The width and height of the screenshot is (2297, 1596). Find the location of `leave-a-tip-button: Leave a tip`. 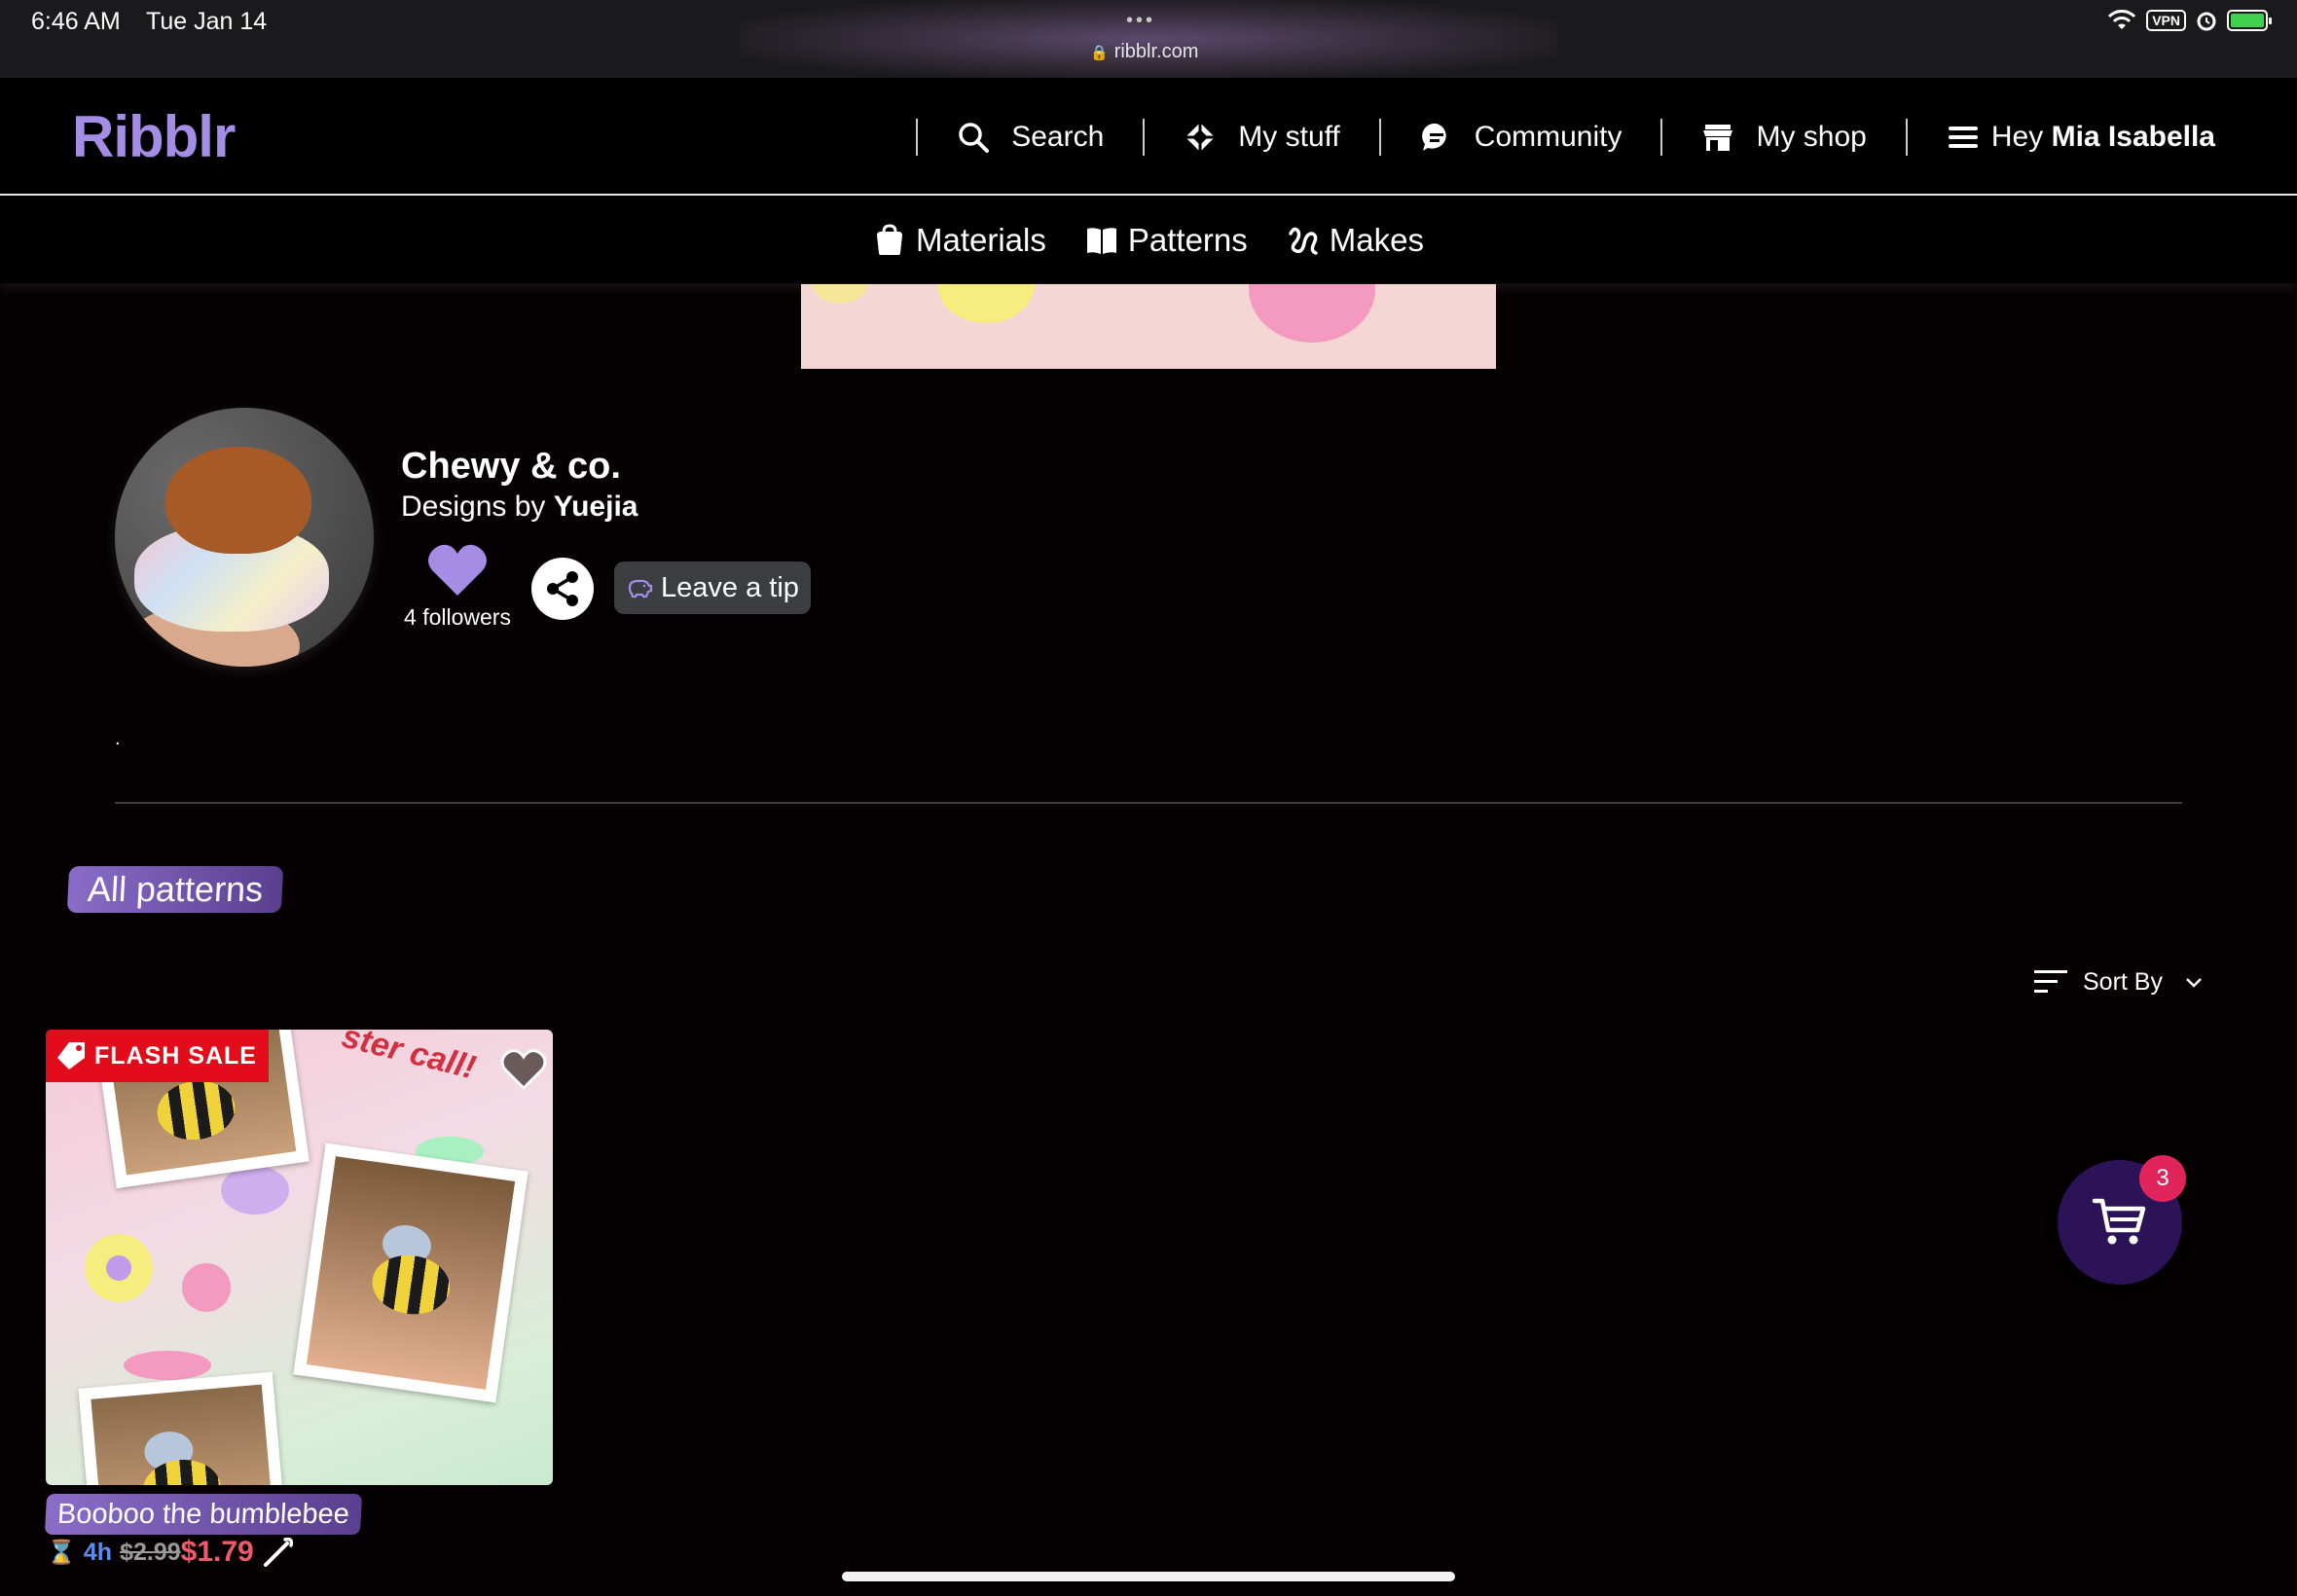

leave-a-tip-button: Leave a tip is located at coordinates (712, 588).